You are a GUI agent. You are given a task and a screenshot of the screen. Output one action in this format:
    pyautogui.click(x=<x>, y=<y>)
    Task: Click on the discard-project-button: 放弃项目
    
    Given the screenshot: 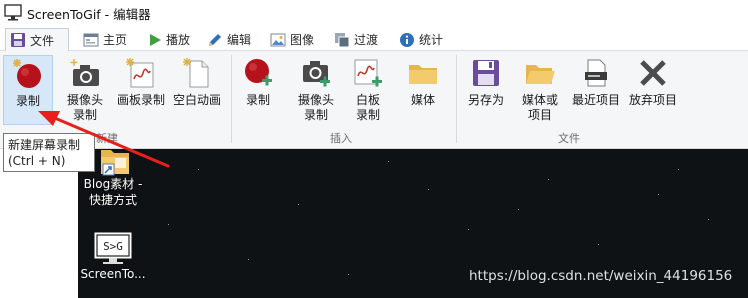 What is the action you would take?
    pyautogui.click(x=653, y=90)
    